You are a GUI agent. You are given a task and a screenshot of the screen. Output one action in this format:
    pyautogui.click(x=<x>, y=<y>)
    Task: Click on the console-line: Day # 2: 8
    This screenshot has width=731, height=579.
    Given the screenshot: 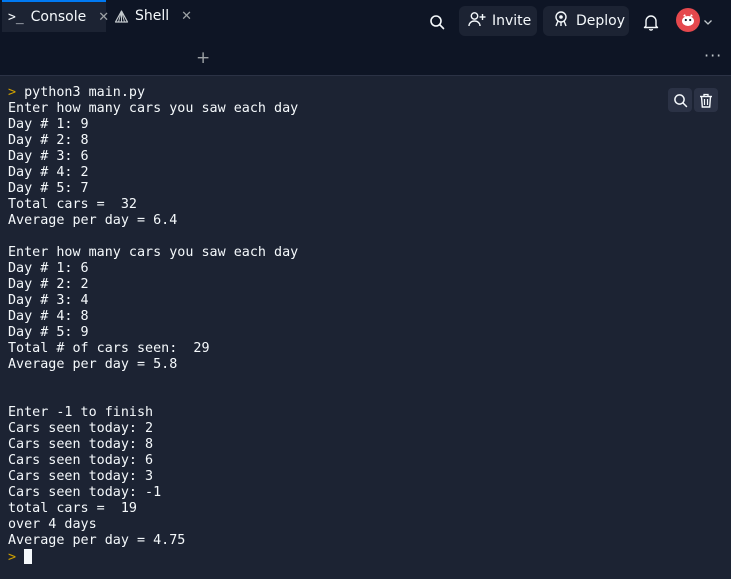 What is the action you would take?
    pyautogui.click(x=48, y=140)
    